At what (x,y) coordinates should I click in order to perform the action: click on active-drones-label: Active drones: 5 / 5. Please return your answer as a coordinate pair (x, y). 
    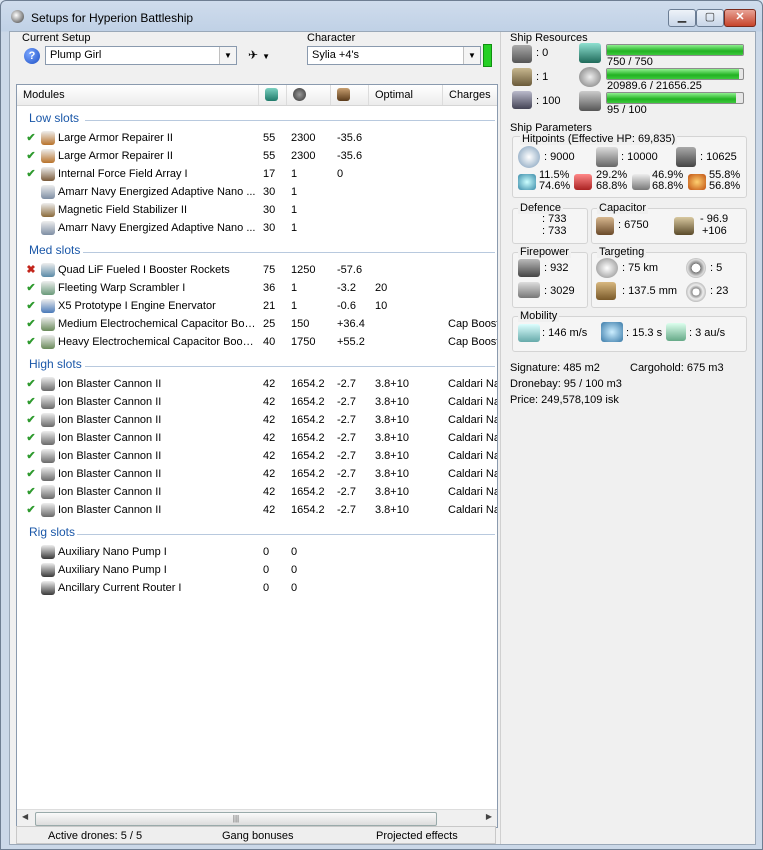
    Looking at the image, I should click on (95, 836).